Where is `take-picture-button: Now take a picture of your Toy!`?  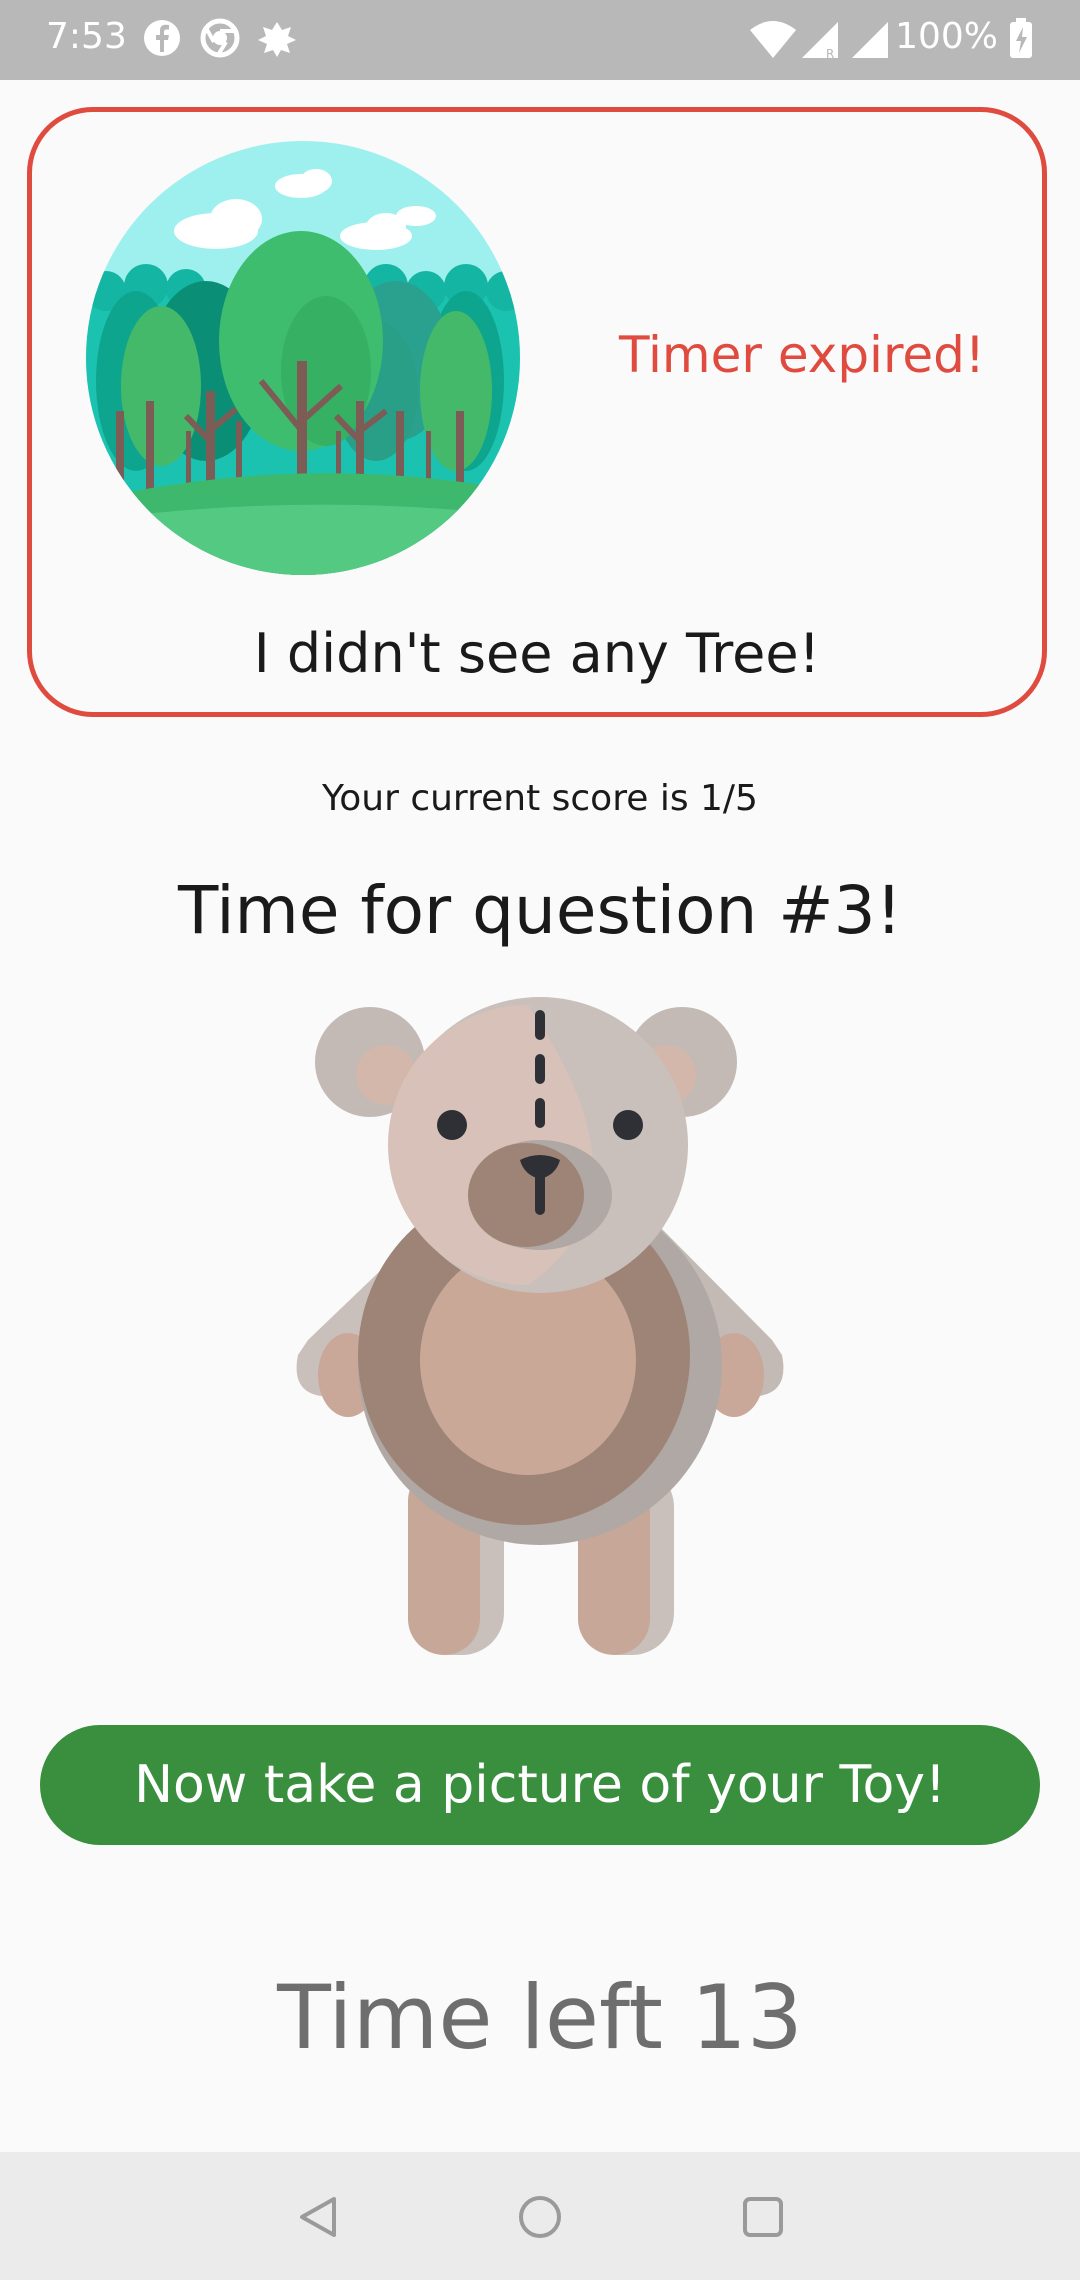 take-picture-button: Now take a picture of your Toy! is located at coordinates (540, 1785).